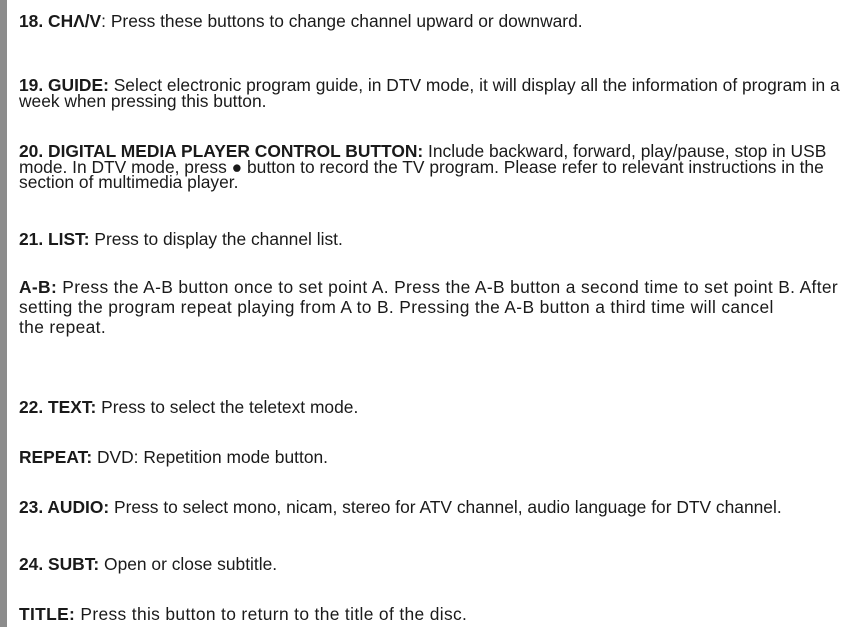  What do you see at coordinates (210, 457) in the screenshot?
I see `item-text: DVD: Repetition mode button.` at bounding box center [210, 457].